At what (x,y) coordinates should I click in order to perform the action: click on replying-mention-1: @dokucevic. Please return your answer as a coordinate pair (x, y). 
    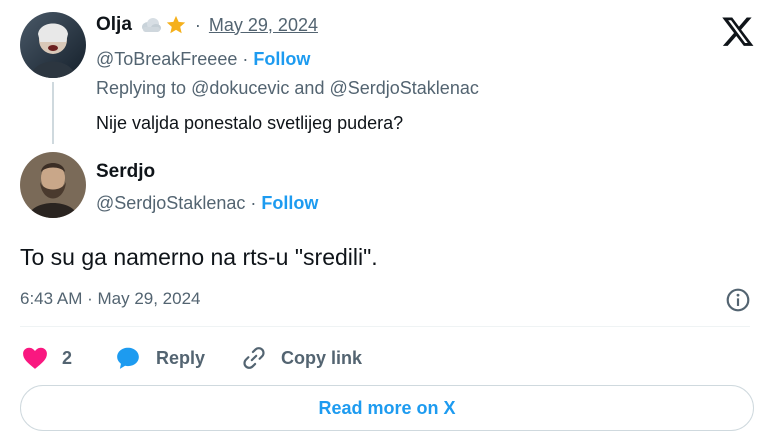
    Looking at the image, I should click on (240, 88).